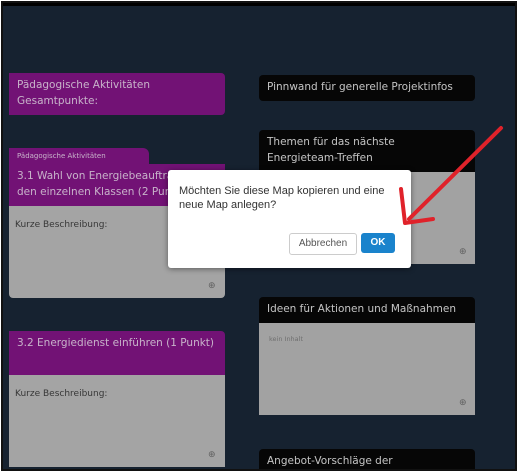 Image resolution: width=517 pixels, height=471 pixels. I want to click on ok-button: OK, so click(378, 243).